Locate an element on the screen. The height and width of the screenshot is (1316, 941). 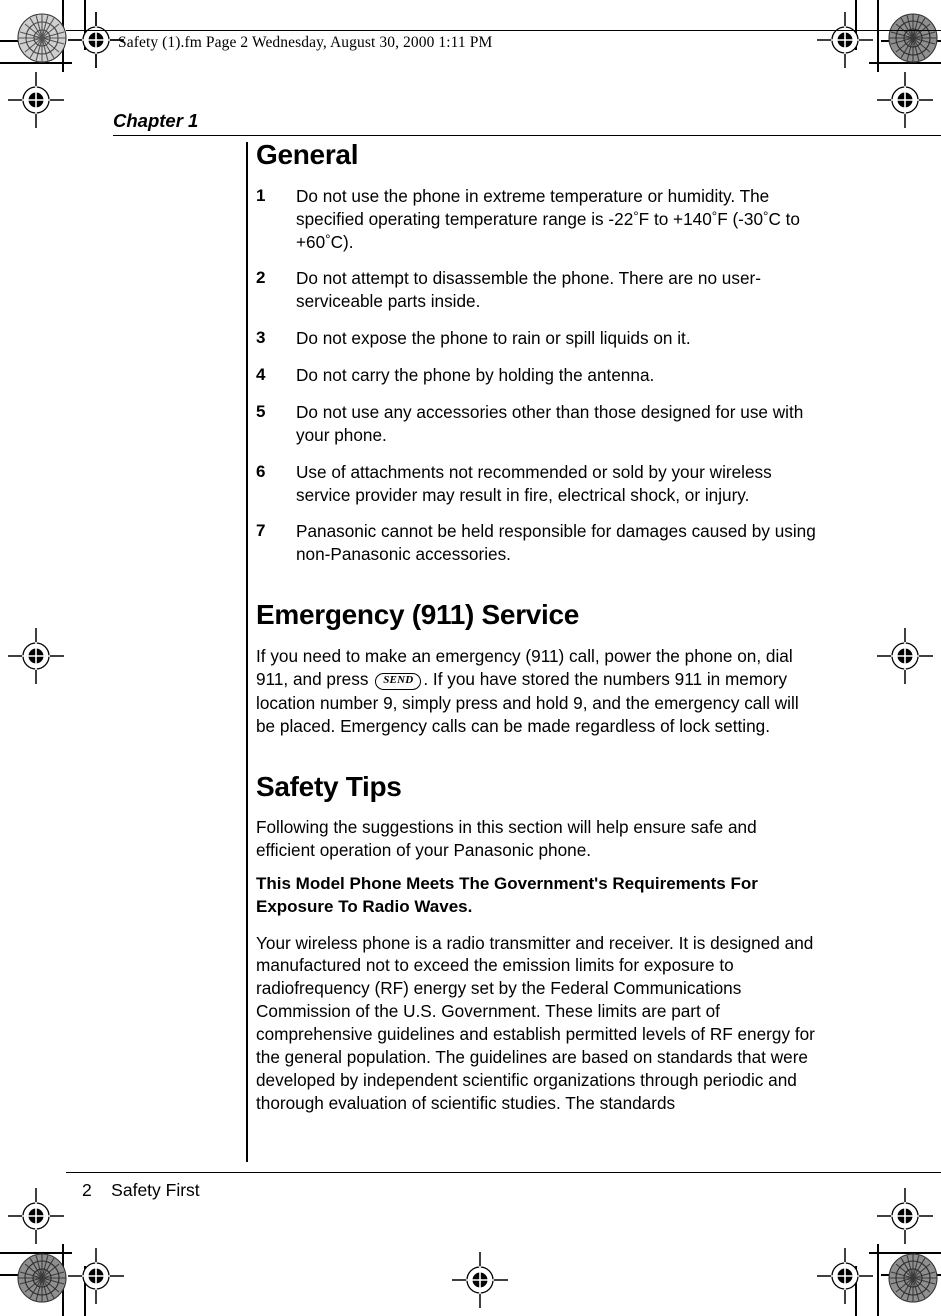
list-item-text-end: C). is located at coordinates (342, 241).